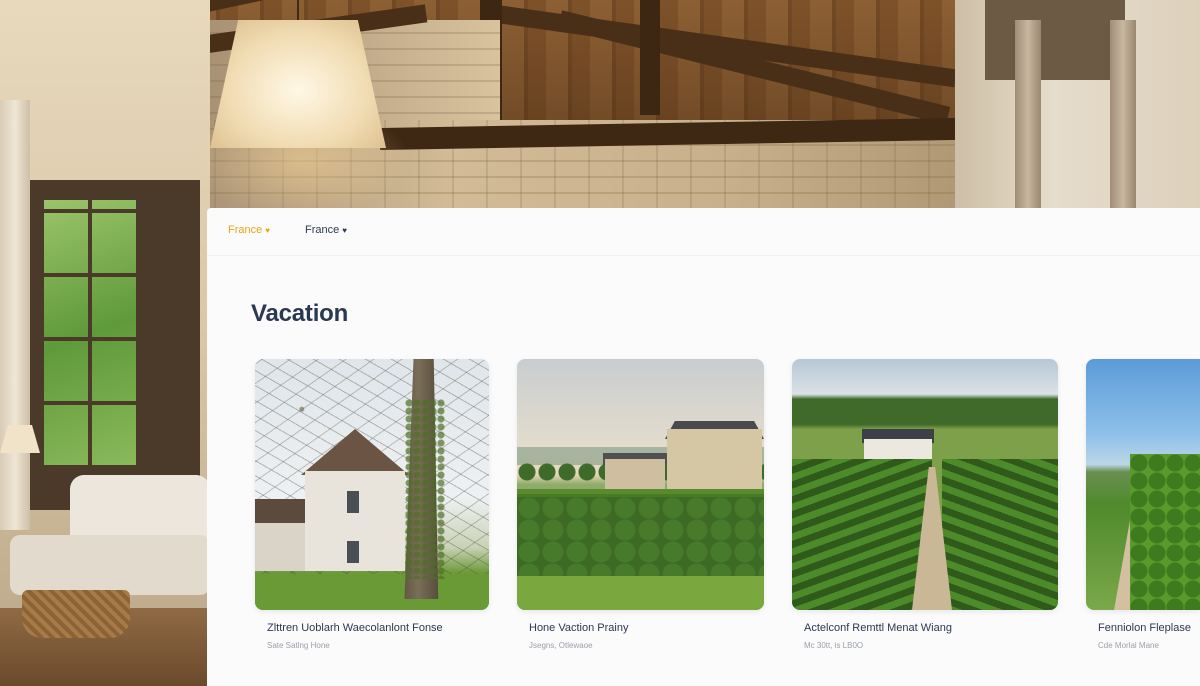 The width and height of the screenshot is (1200, 686). I want to click on lawn, so click(372, 592).